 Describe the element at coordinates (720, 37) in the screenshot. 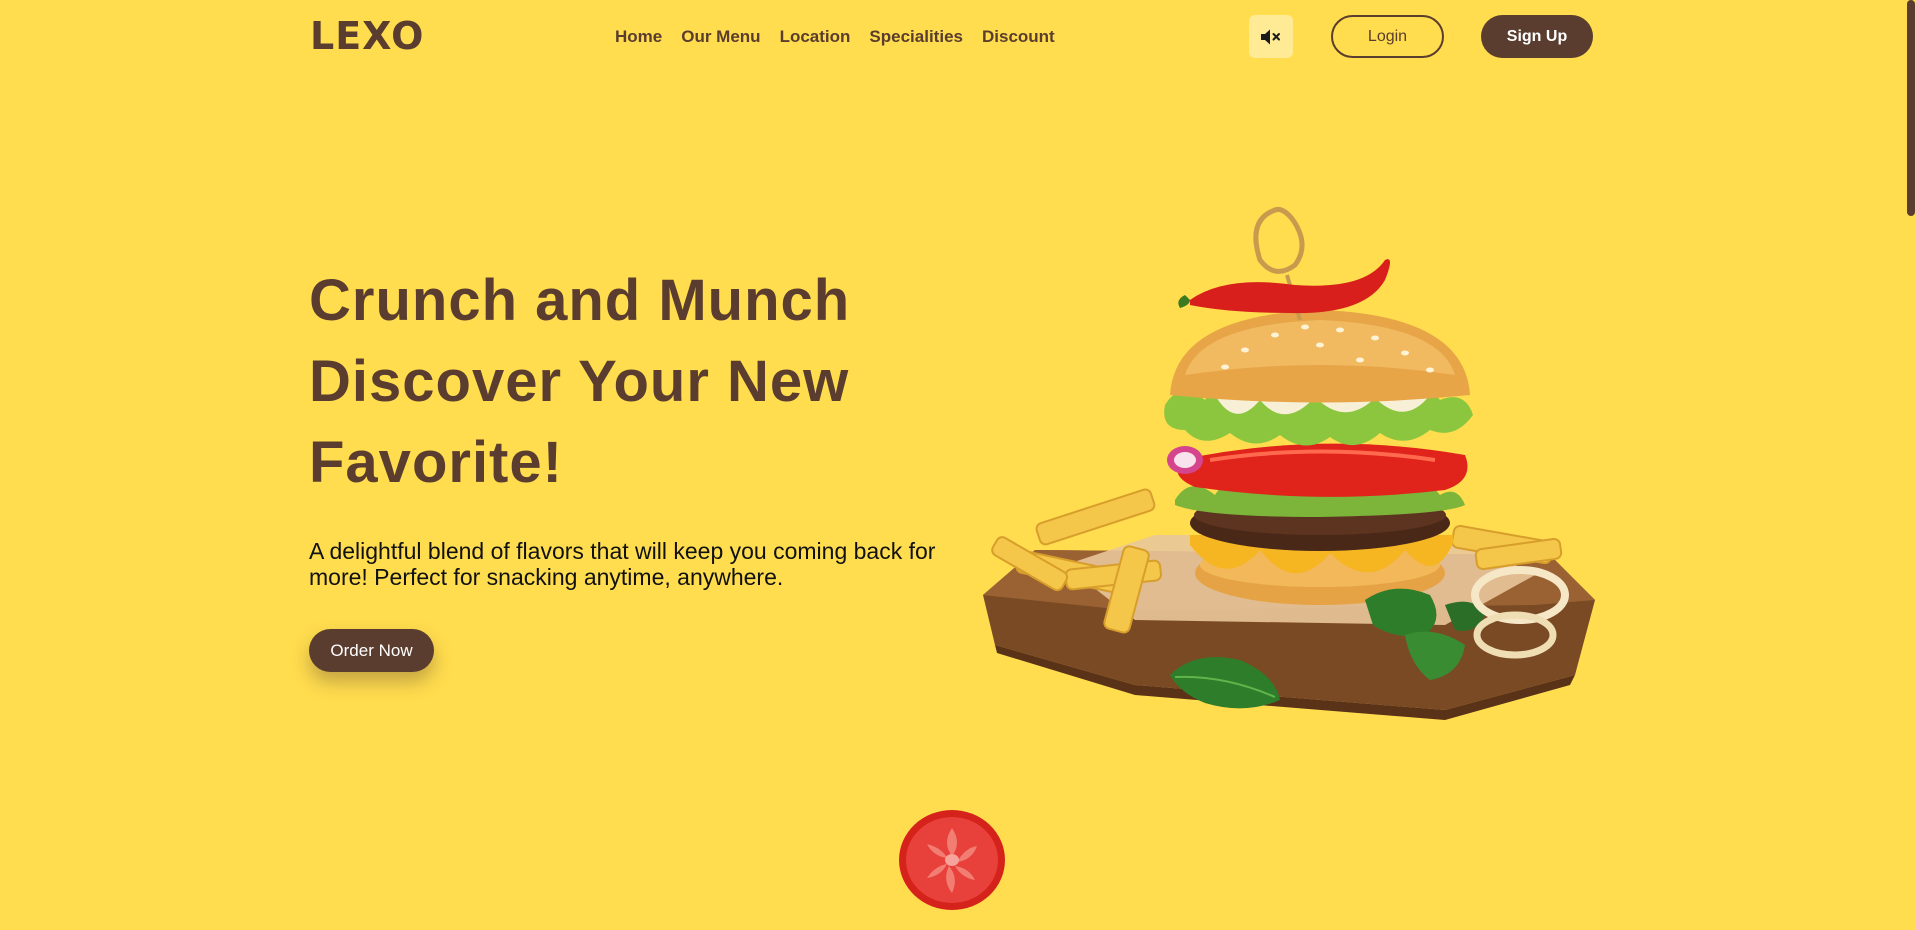

I see `nav-our-menu: Our Menu` at that location.